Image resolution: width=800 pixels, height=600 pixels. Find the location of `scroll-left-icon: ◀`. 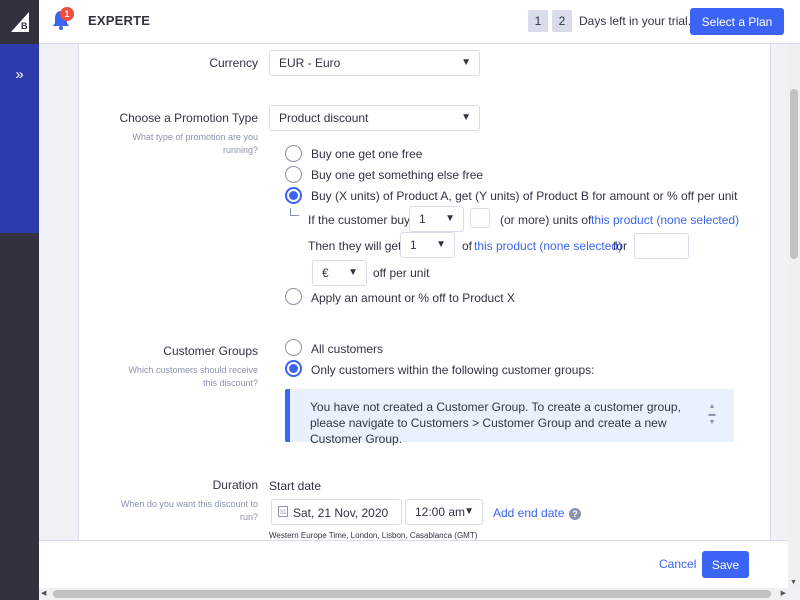

scroll-left-icon: ◀ is located at coordinates (43, 593).